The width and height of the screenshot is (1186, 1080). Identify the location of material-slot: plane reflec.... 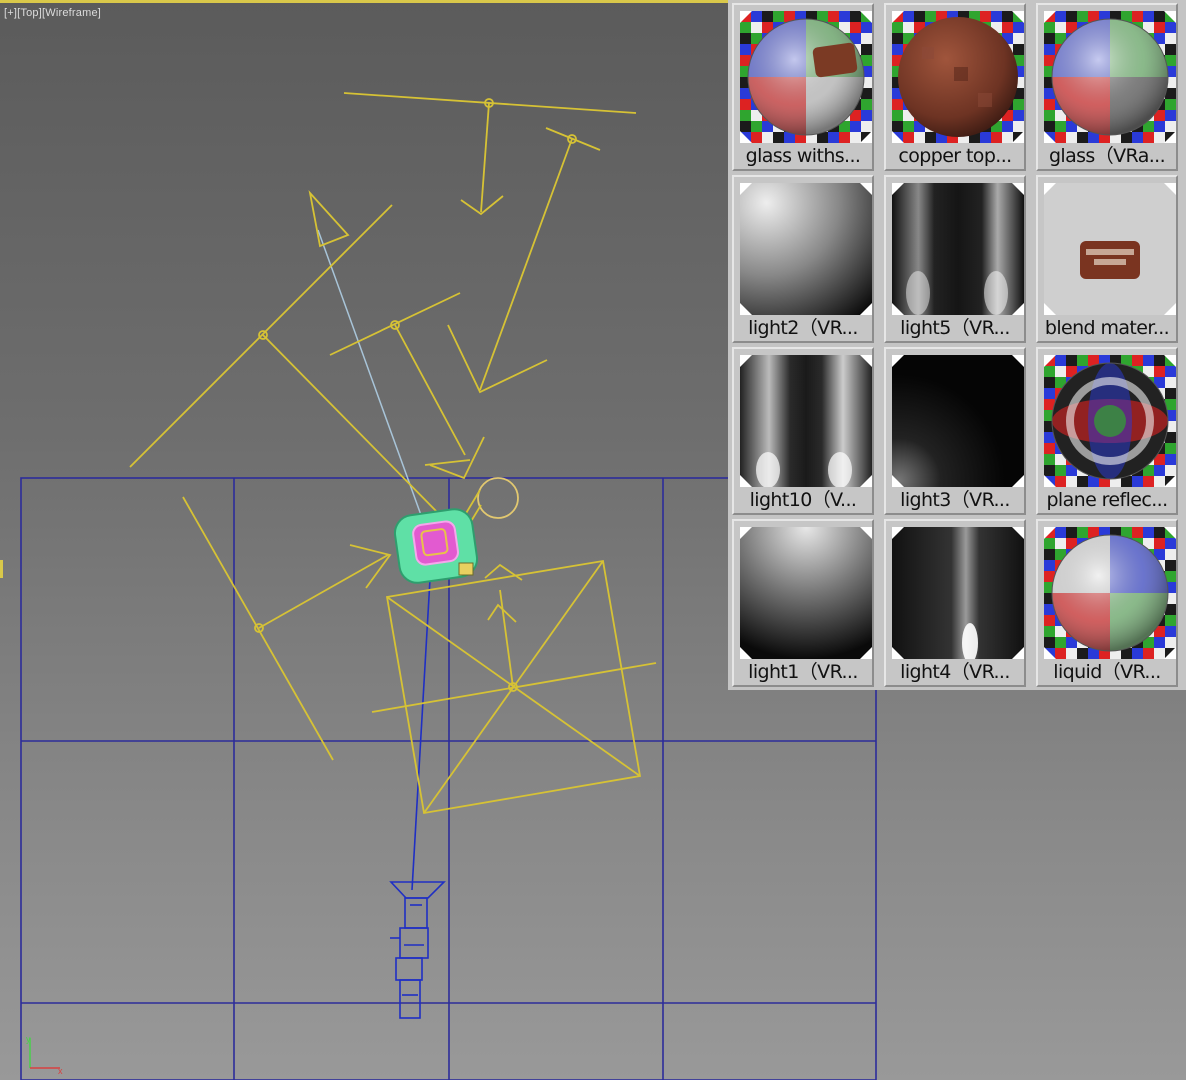
(1107, 431).